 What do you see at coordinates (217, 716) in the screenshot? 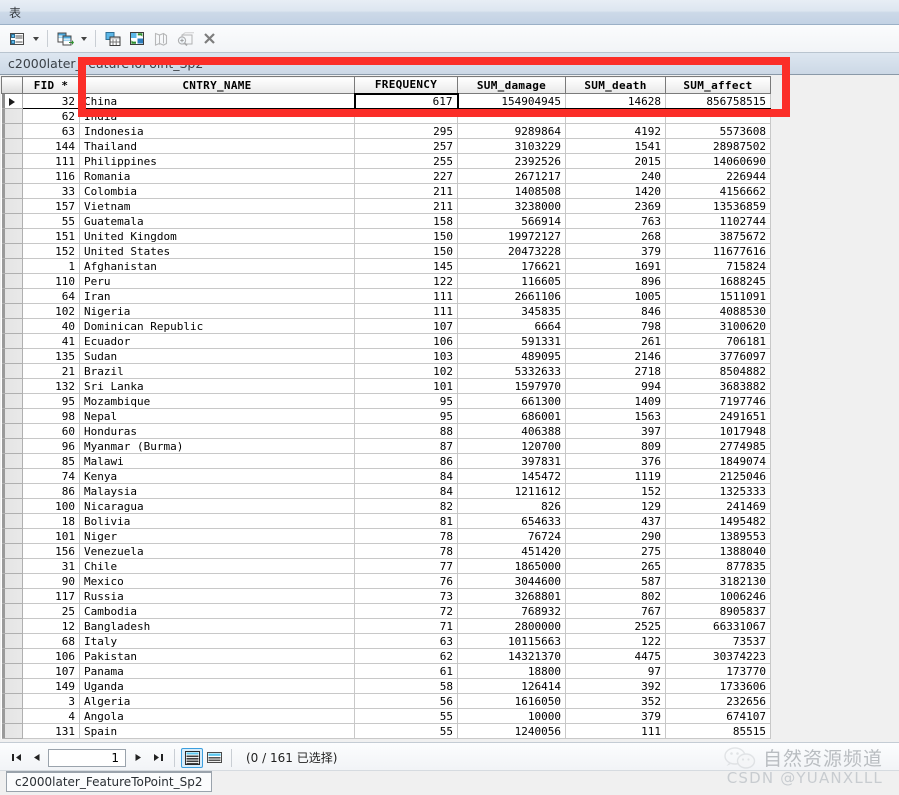
I see `cell-cntry-name: Angola` at bounding box center [217, 716].